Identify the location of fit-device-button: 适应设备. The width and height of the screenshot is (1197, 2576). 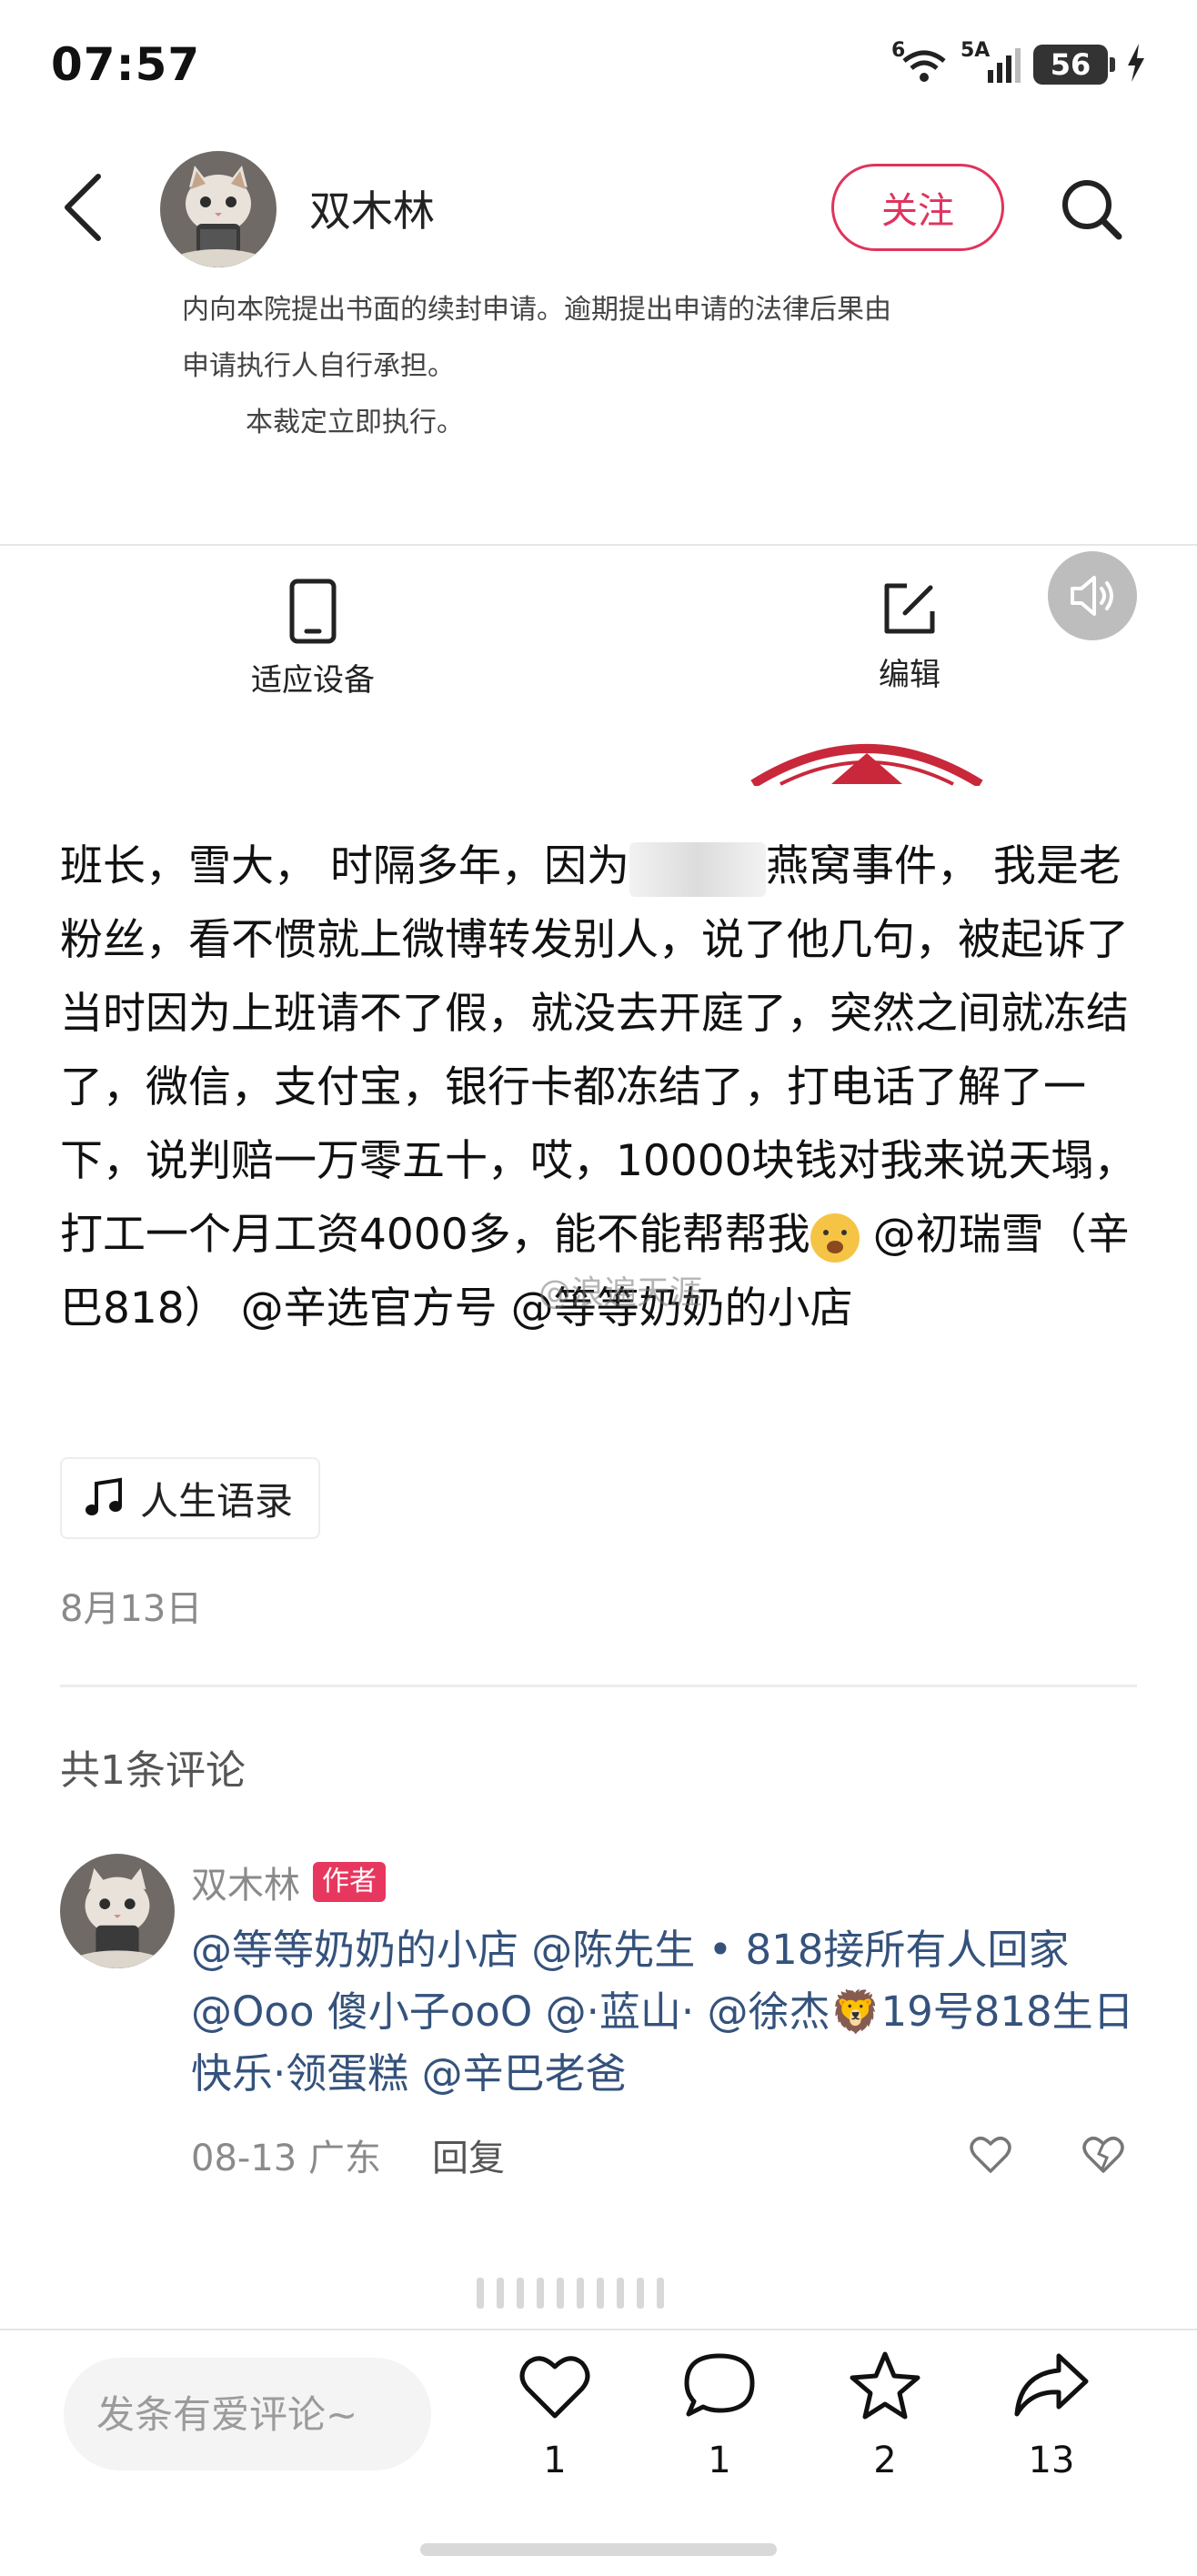
(313, 639).